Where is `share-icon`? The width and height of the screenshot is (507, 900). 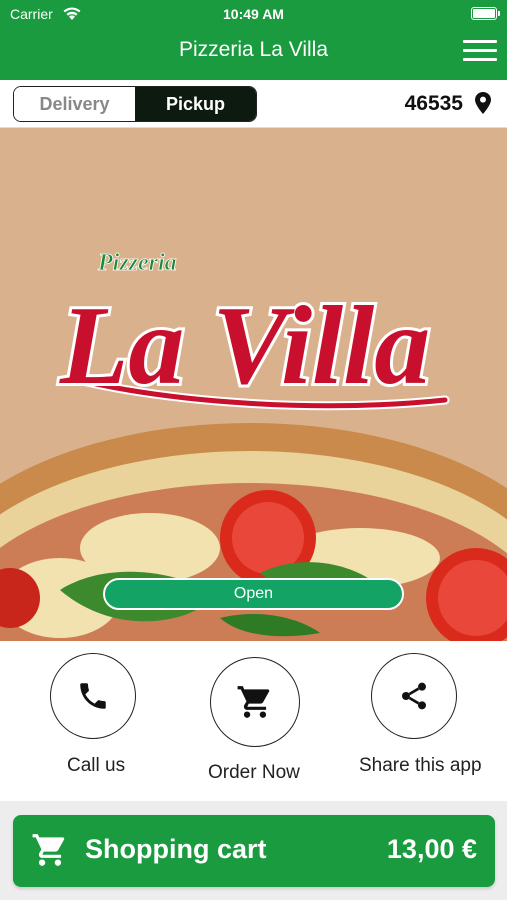
share-icon is located at coordinates (414, 696).